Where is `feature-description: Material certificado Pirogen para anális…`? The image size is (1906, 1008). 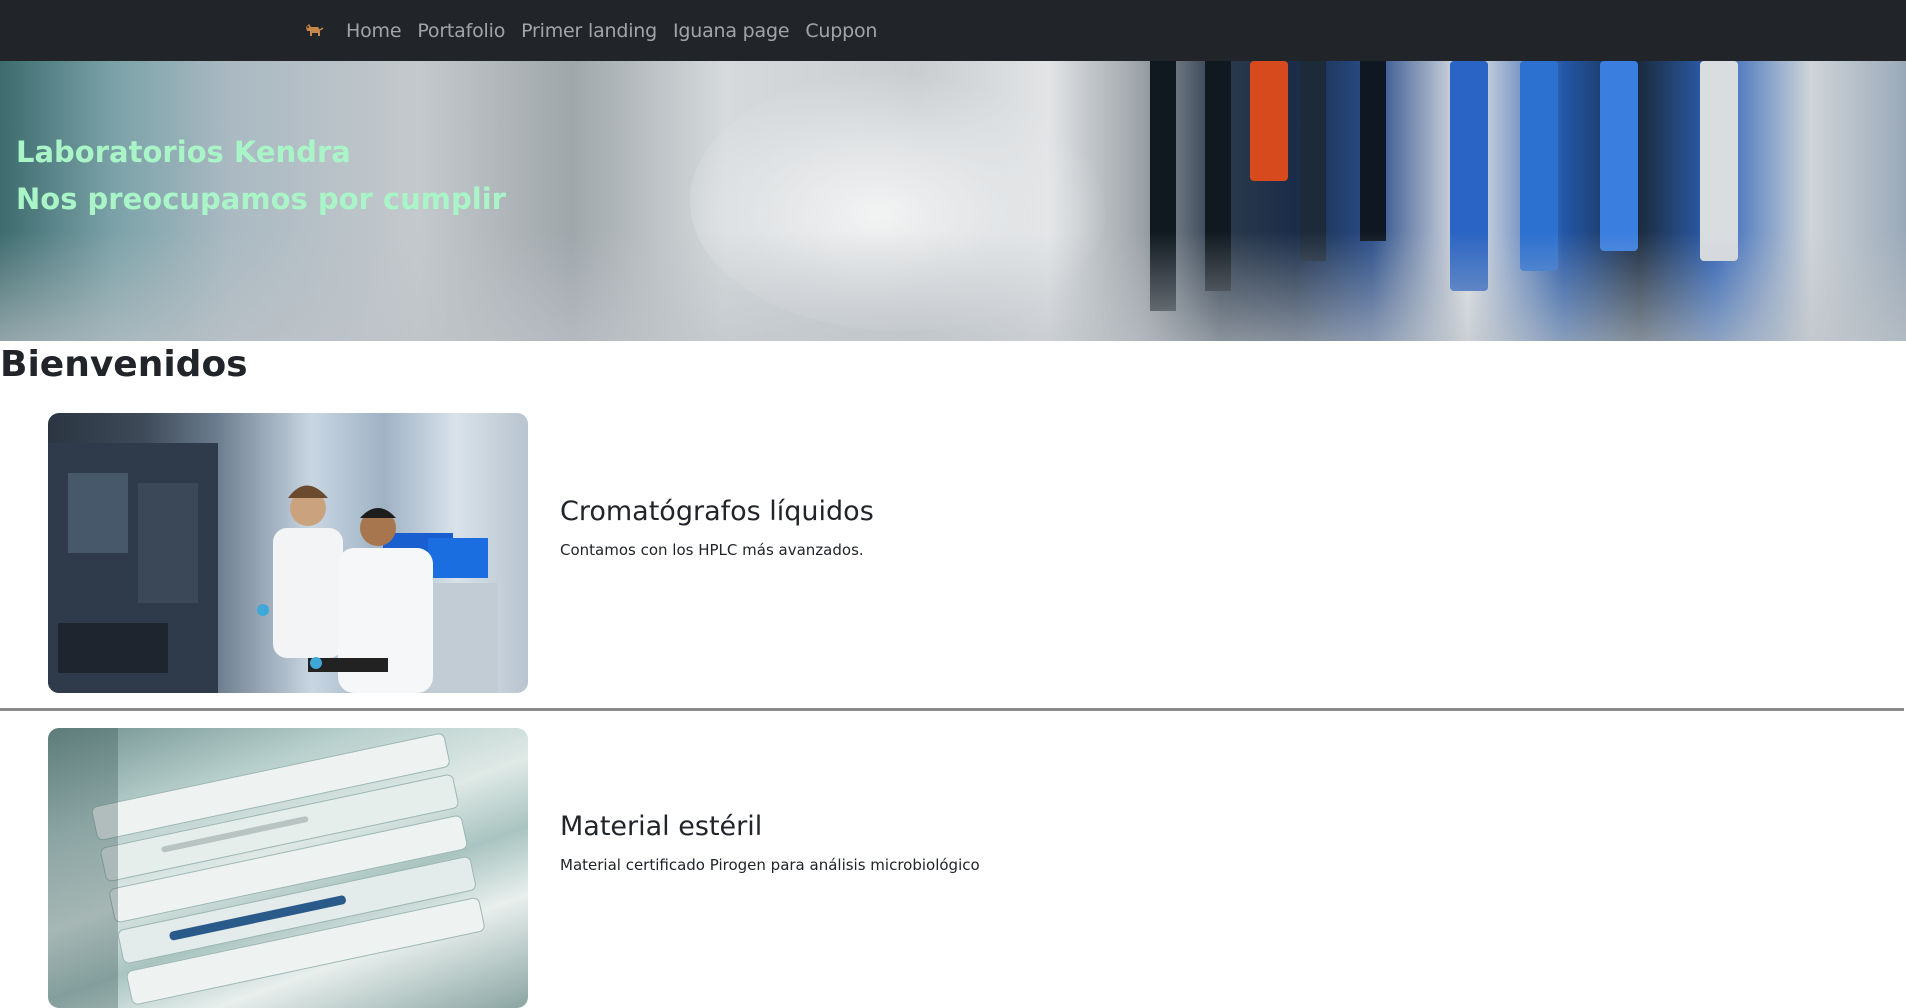 feature-description: Material certificado Pirogen para anális… is located at coordinates (770, 865).